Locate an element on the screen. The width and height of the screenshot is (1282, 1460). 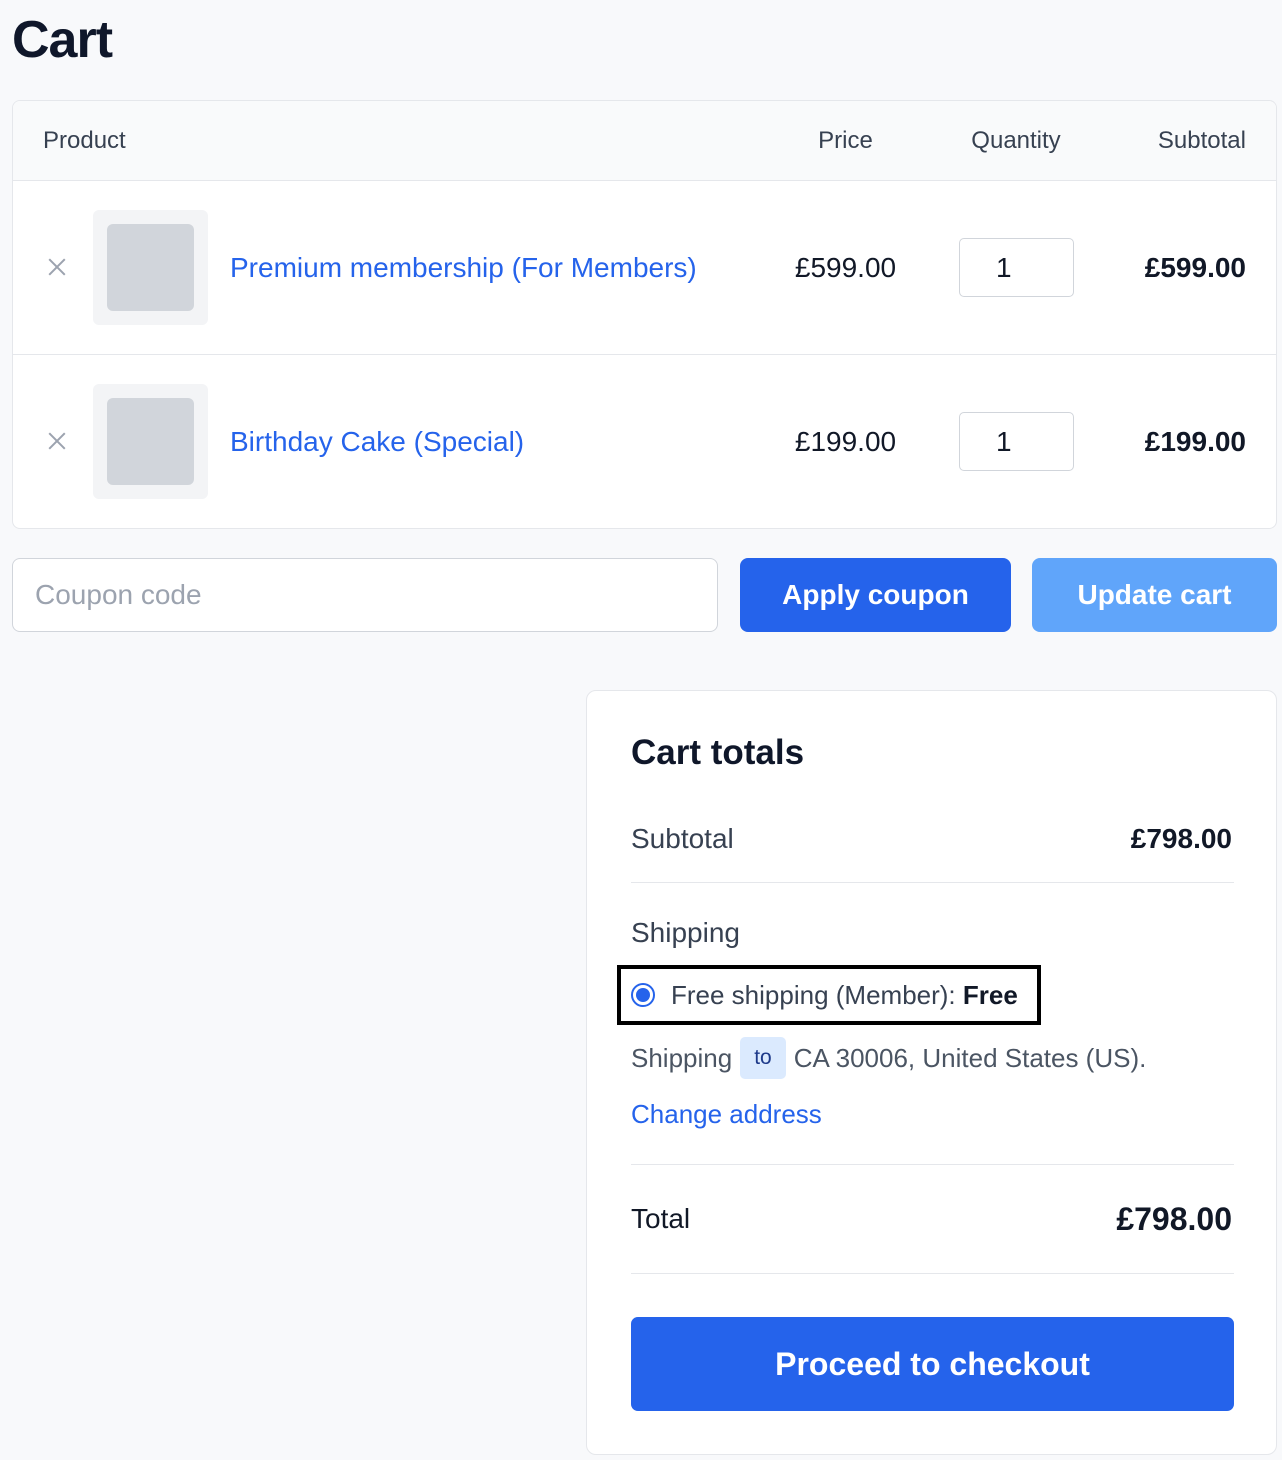
header-quantity: Quantity is located at coordinates (1016, 140).